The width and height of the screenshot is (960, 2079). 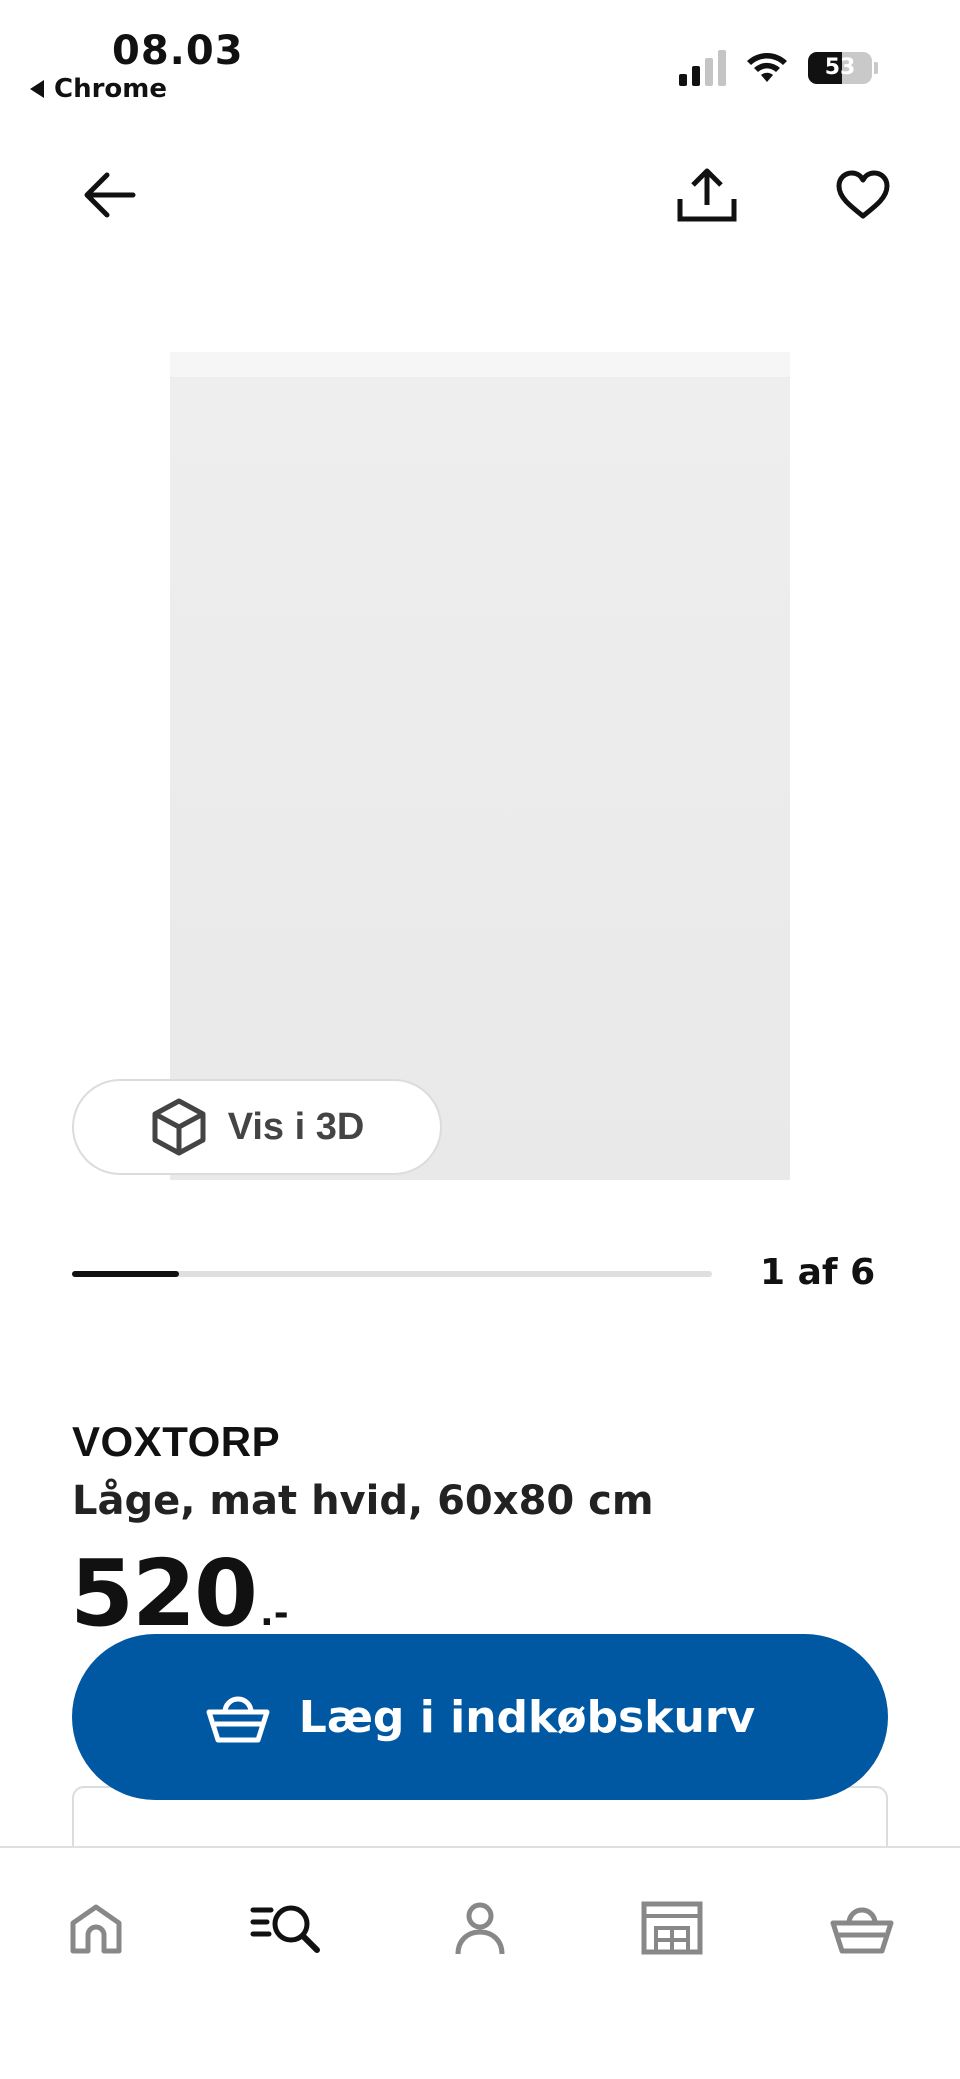 I want to click on product-name: VOXTORP, so click(x=176, y=1441).